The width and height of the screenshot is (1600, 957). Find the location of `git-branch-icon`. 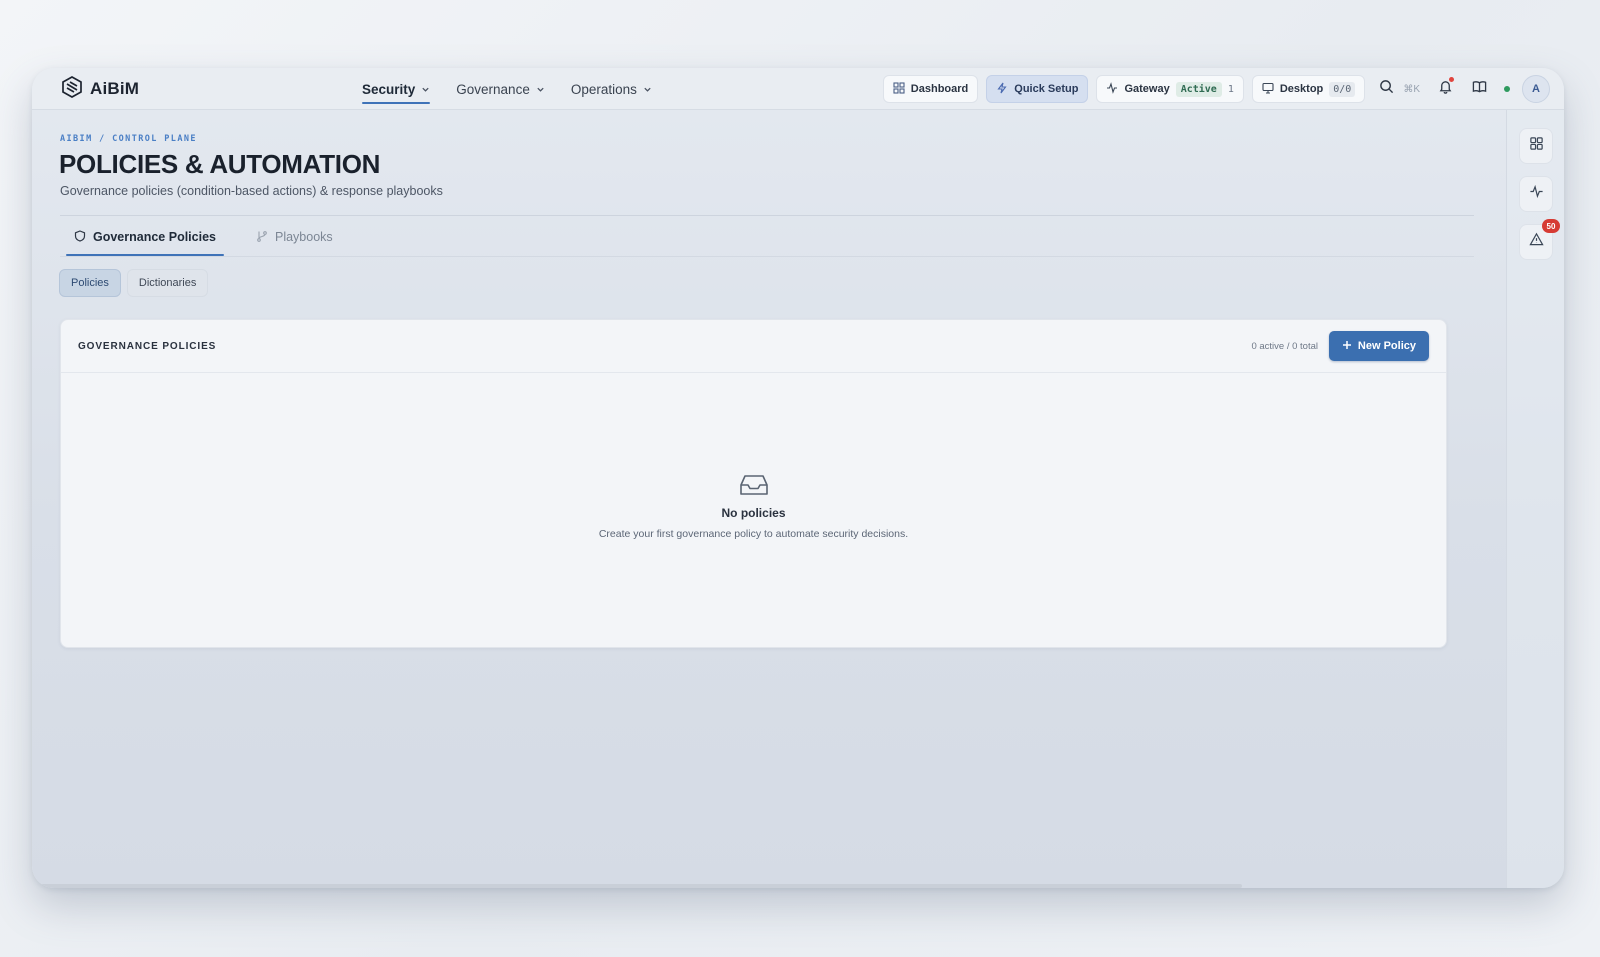

git-branch-icon is located at coordinates (262, 237).